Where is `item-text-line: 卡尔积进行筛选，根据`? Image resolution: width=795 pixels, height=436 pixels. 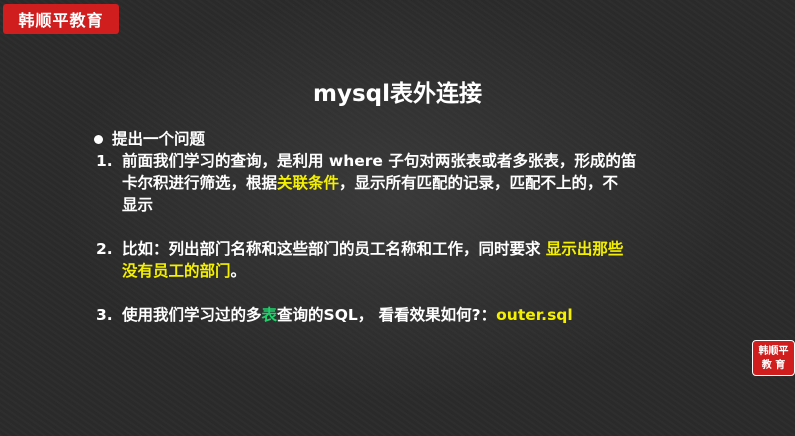
item-text-line: 卡尔积进行筛选，根据 is located at coordinates (200, 183).